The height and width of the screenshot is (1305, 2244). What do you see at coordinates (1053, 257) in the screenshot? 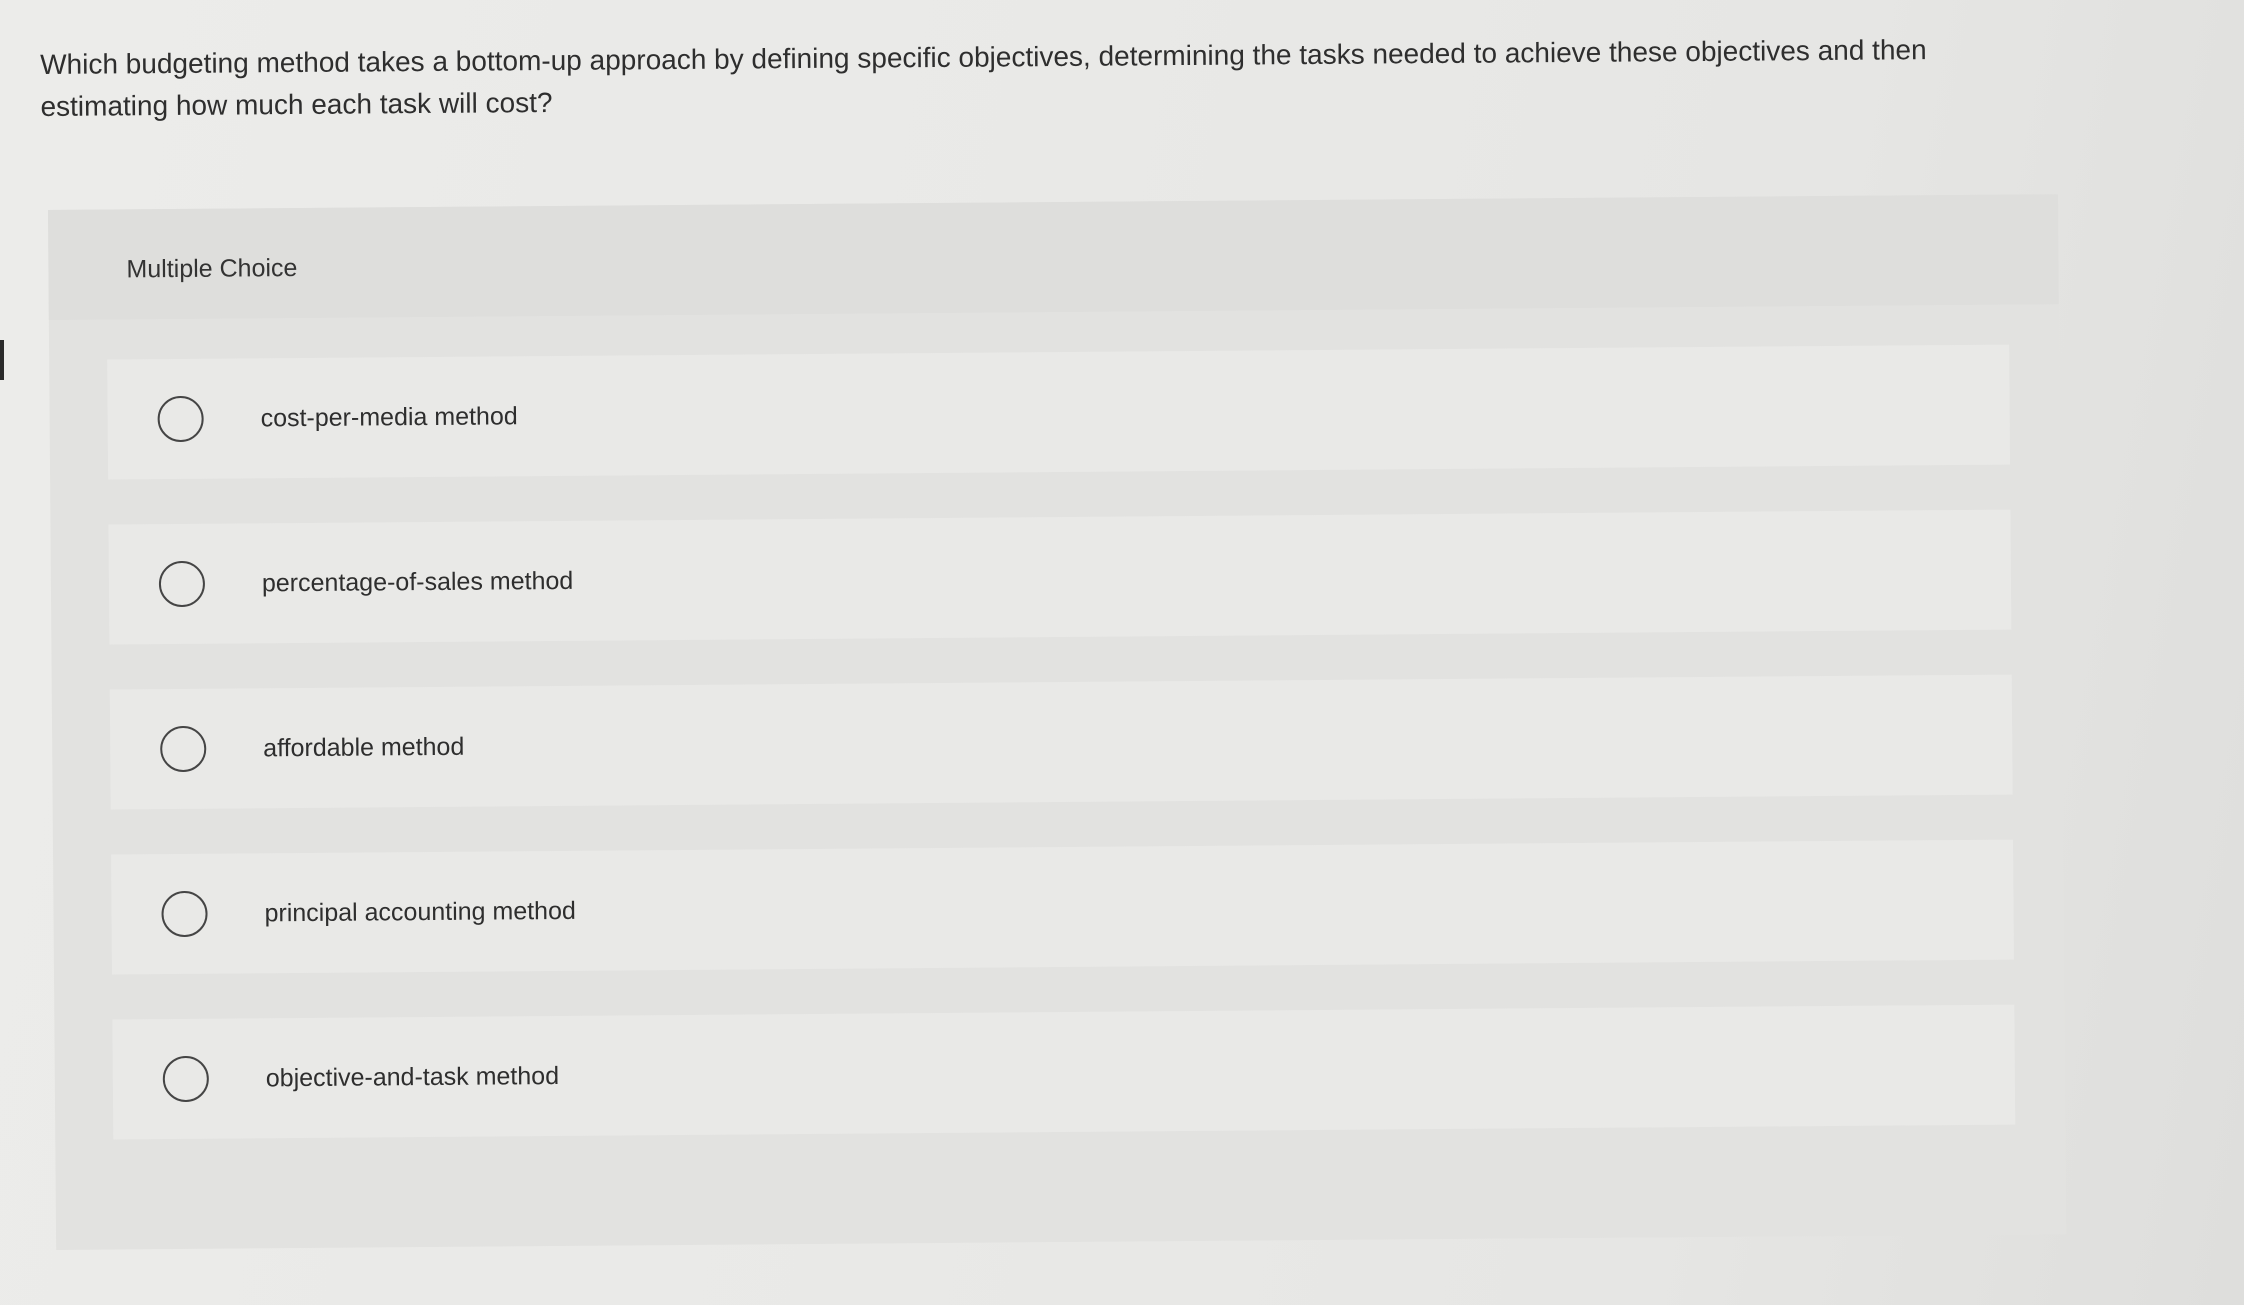
I see `panel-header: Multiple Choice` at bounding box center [1053, 257].